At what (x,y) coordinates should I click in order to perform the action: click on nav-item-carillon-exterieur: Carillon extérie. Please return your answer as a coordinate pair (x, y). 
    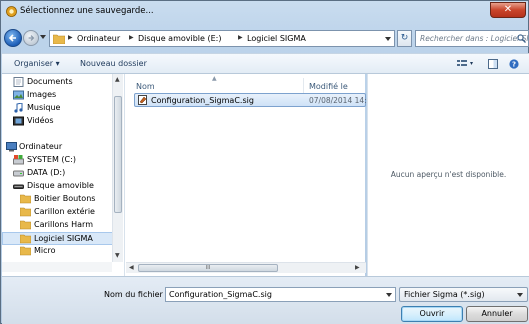
    Looking at the image, I should click on (61, 212).